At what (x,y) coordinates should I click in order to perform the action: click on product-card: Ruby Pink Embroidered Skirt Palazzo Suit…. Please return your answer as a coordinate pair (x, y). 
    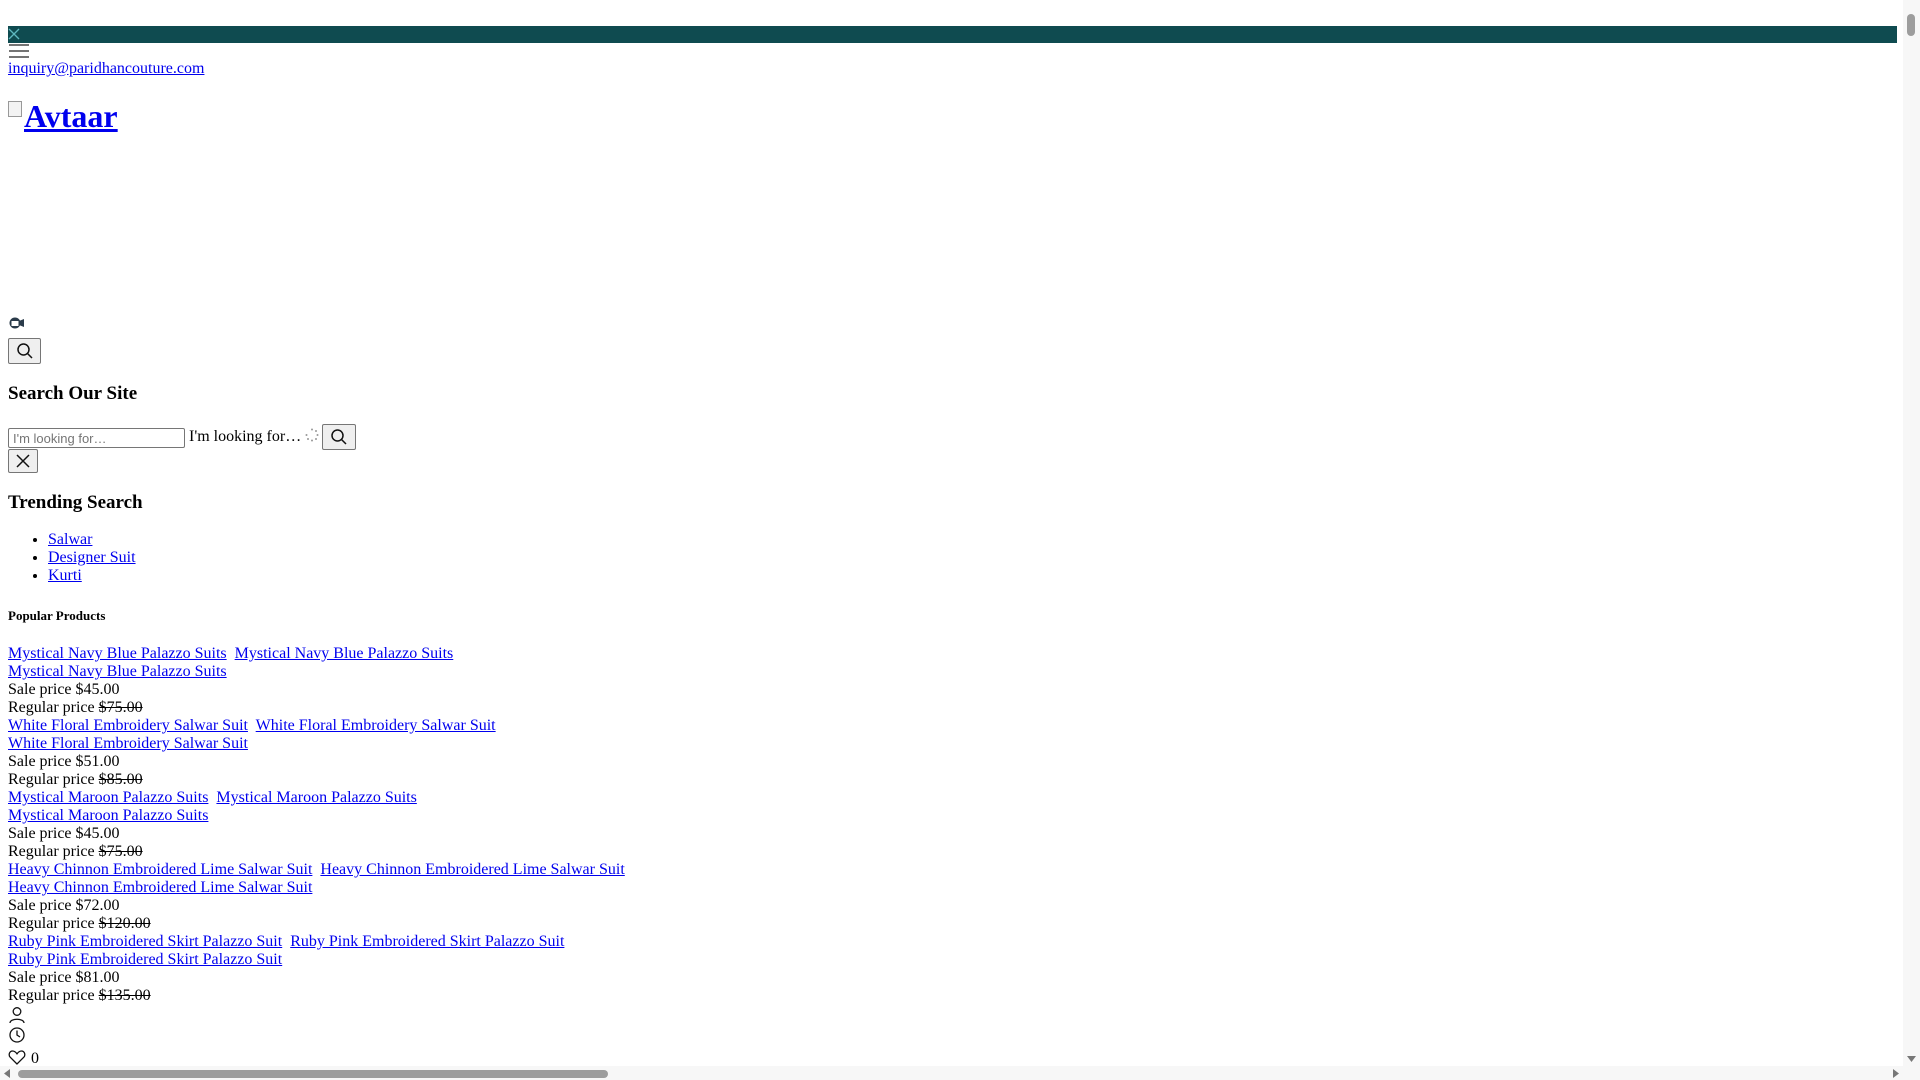
    Looking at the image, I should click on (318, 969).